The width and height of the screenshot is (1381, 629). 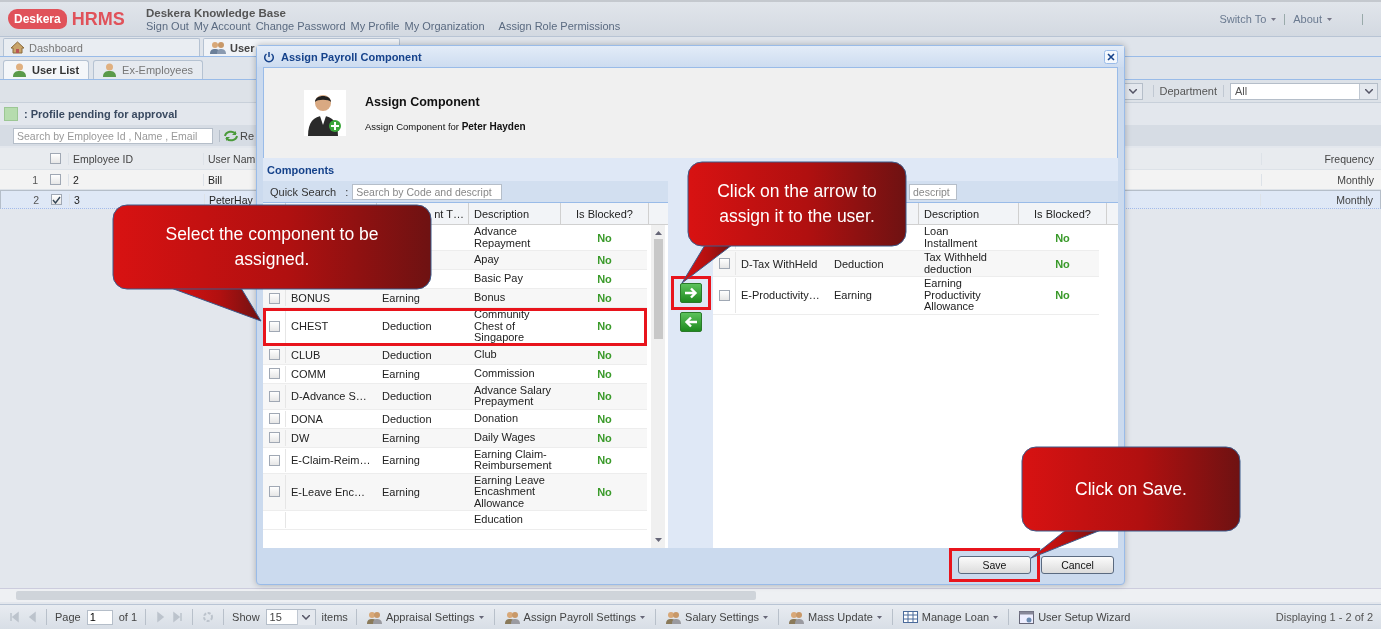 What do you see at coordinates (306, 354) in the screenshot?
I see `grid-cell: CLUB` at bounding box center [306, 354].